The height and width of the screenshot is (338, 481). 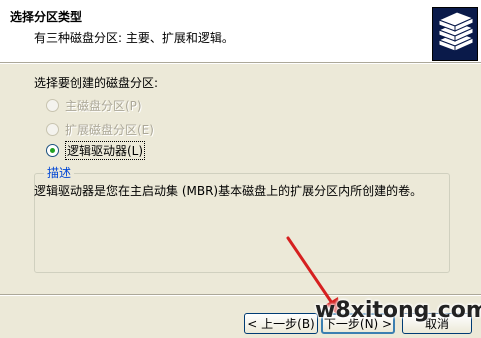 What do you see at coordinates (313, 276) in the screenshot?
I see `red-arrow-annotation` at bounding box center [313, 276].